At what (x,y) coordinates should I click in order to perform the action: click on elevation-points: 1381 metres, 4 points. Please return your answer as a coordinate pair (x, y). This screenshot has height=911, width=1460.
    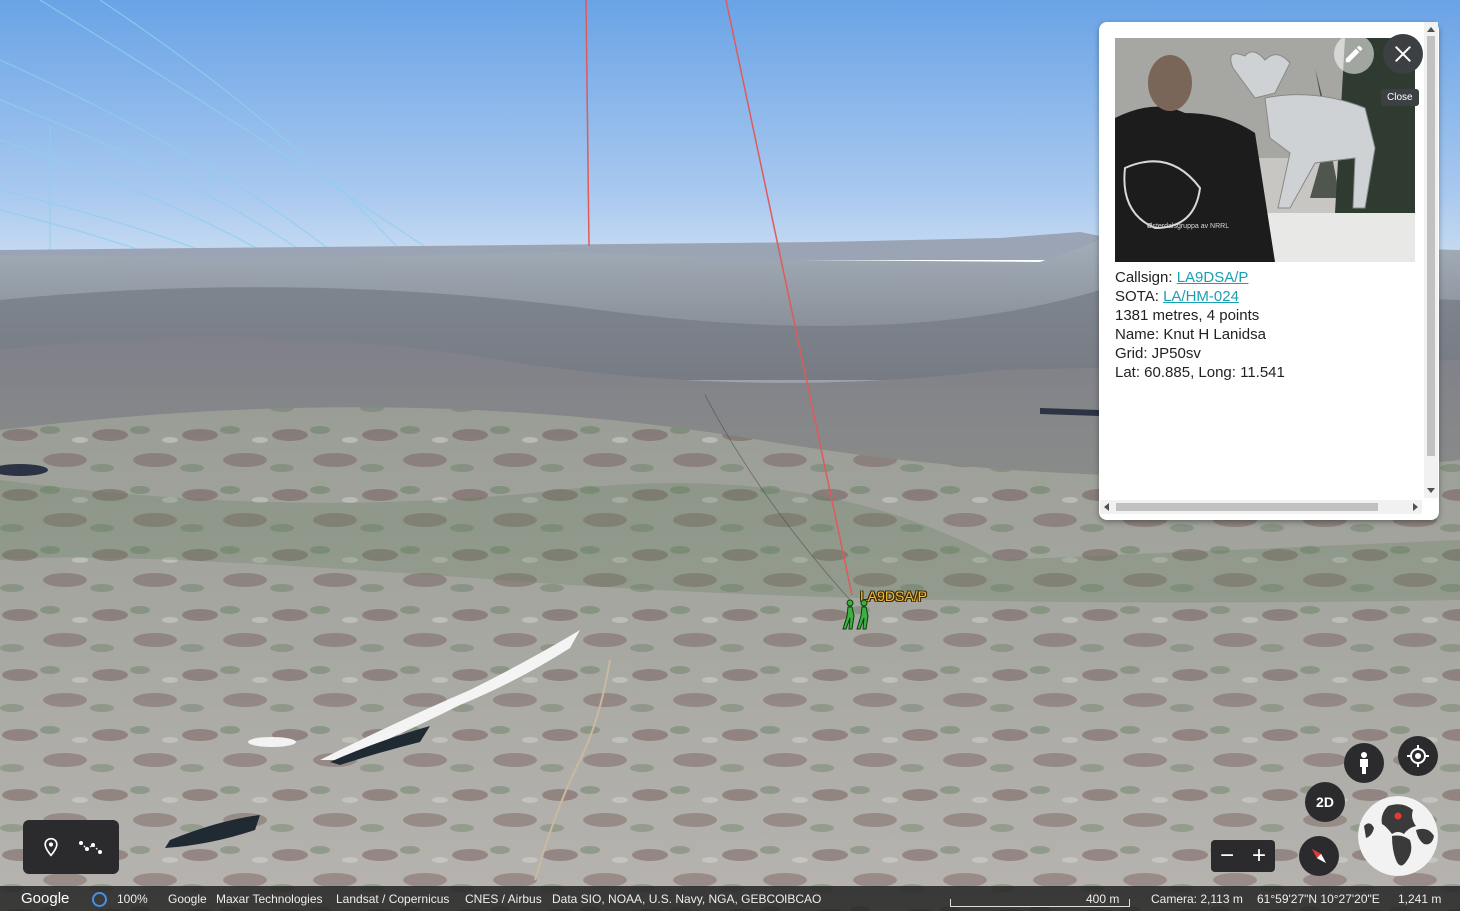
    Looking at the image, I should click on (1187, 315).